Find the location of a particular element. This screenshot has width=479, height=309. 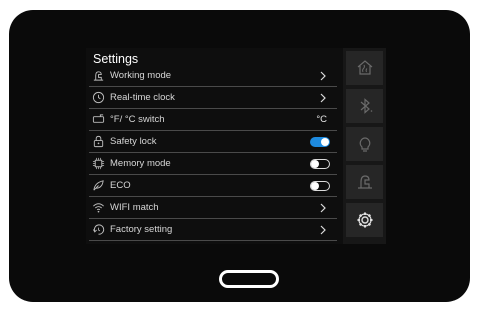

lock-icon is located at coordinates (98, 142).